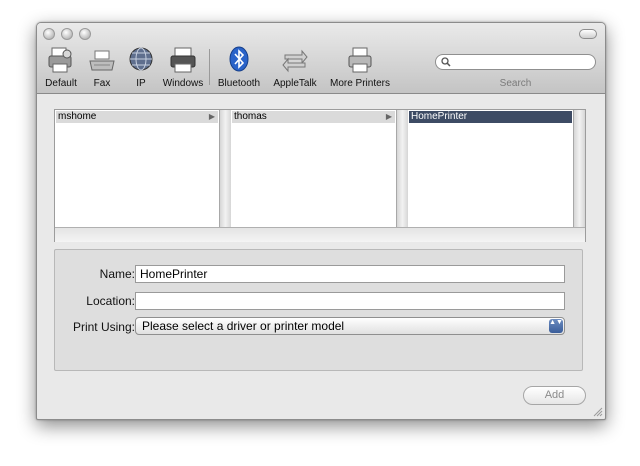 Image resolution: width=640 pixels, height=466 pixels. Describe the element at coordinates (350, 301) in the screenshot. I see `location-field` at that location.